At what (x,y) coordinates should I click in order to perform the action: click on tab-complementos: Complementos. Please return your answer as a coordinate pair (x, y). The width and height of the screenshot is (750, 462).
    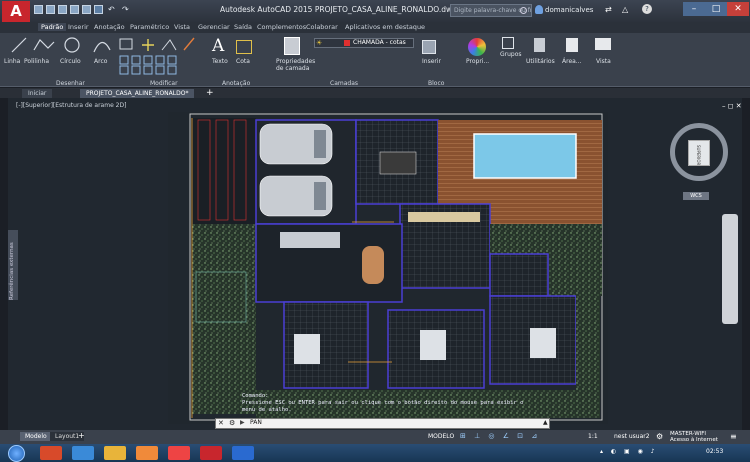
    Looking at the image, I should click on (281, 27).